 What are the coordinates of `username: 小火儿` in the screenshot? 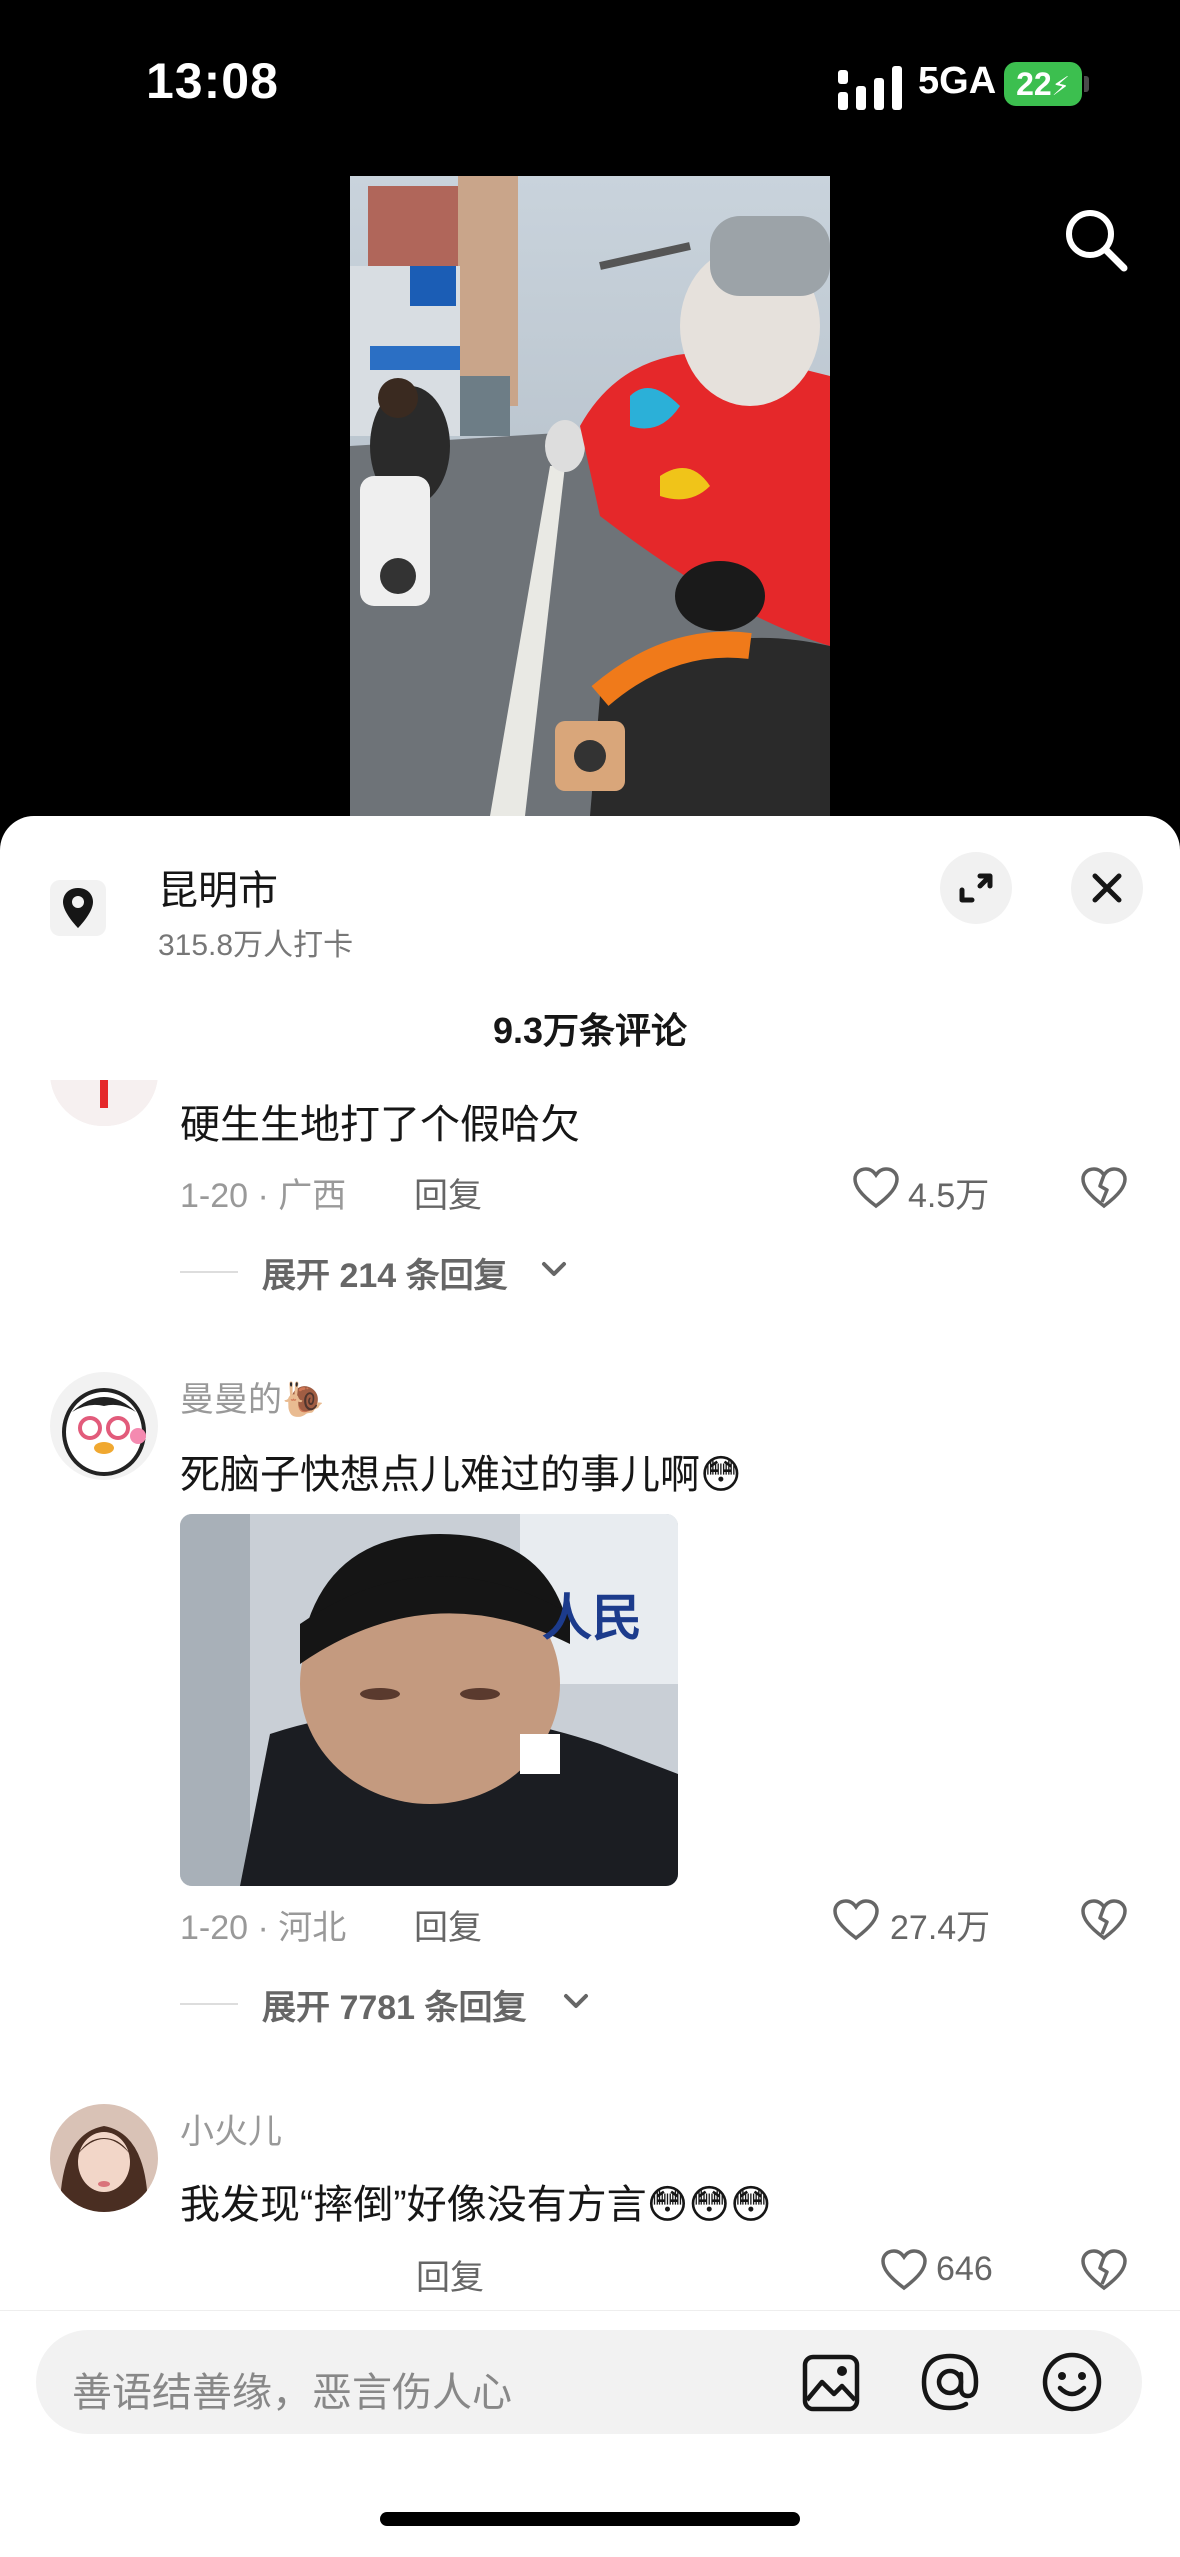 It's located at (231, 2128).